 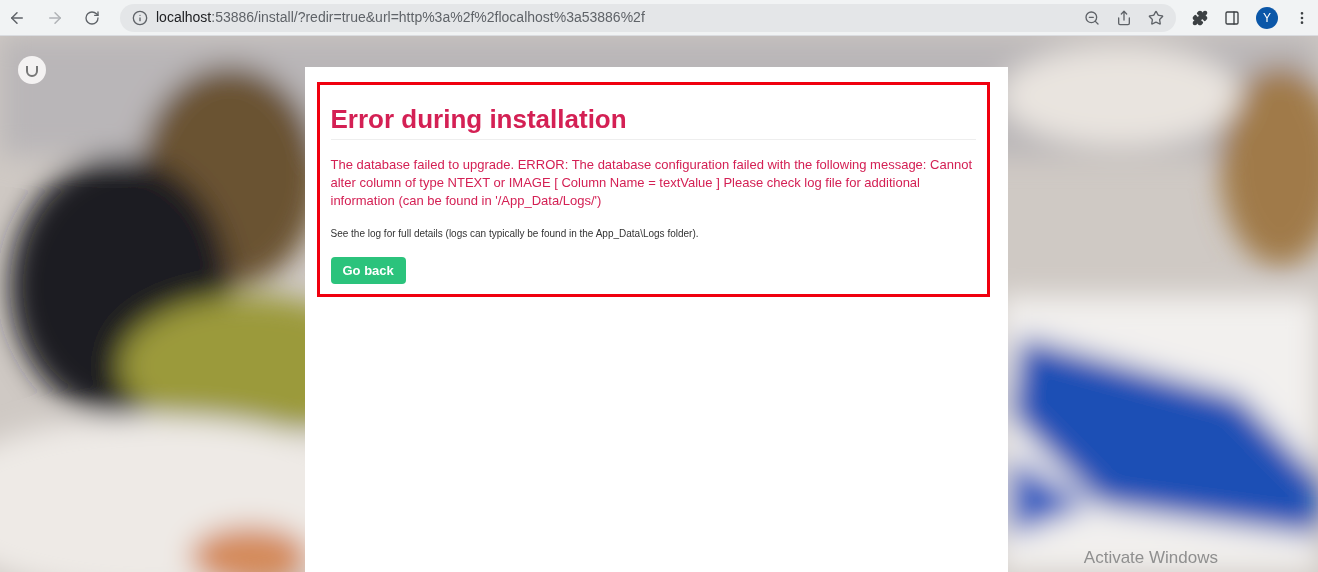 I want to click on activation-notice: Activate Windows, so click(x=1150, y=557).